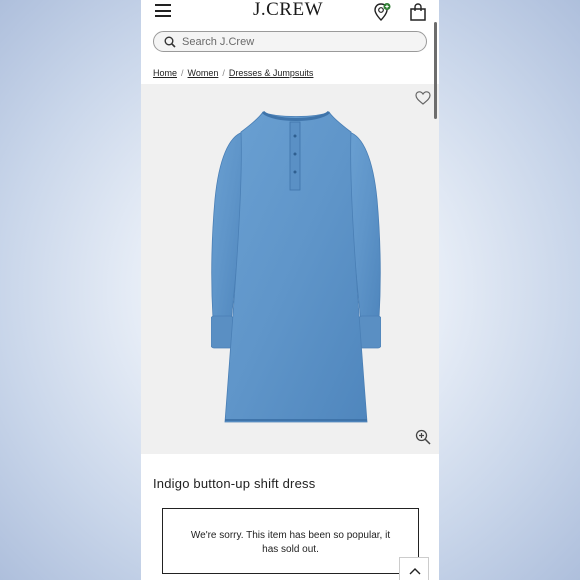 The image size is (580, 580). I want to click on bag-icon, so click(418, 12).